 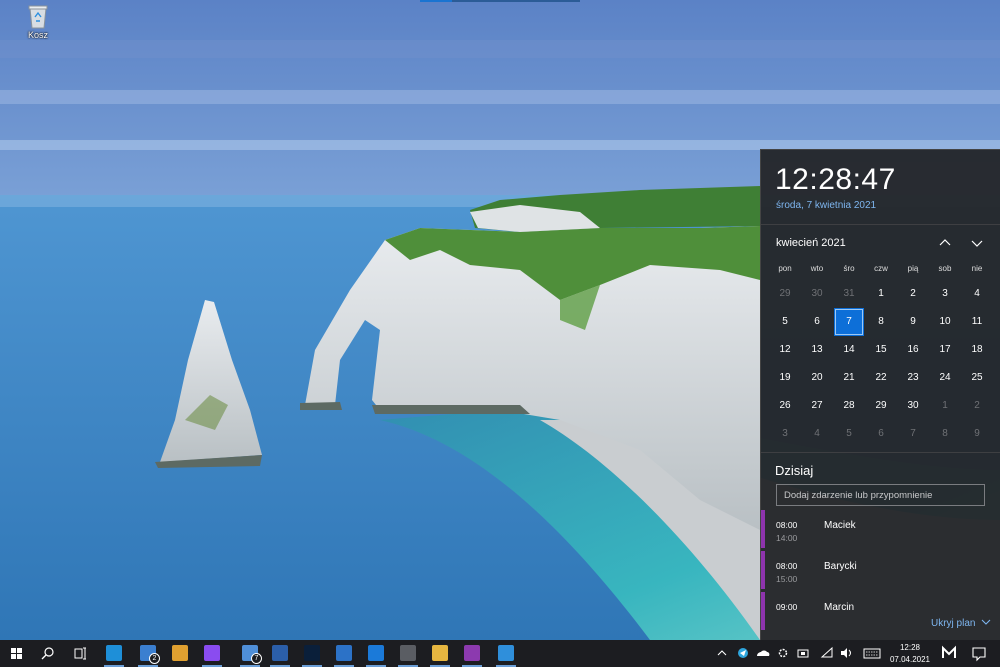 What do you see at coordinates (945, 322) in the screenshot?
I see `calendar-day: 10` at bounding box center [945, 322].